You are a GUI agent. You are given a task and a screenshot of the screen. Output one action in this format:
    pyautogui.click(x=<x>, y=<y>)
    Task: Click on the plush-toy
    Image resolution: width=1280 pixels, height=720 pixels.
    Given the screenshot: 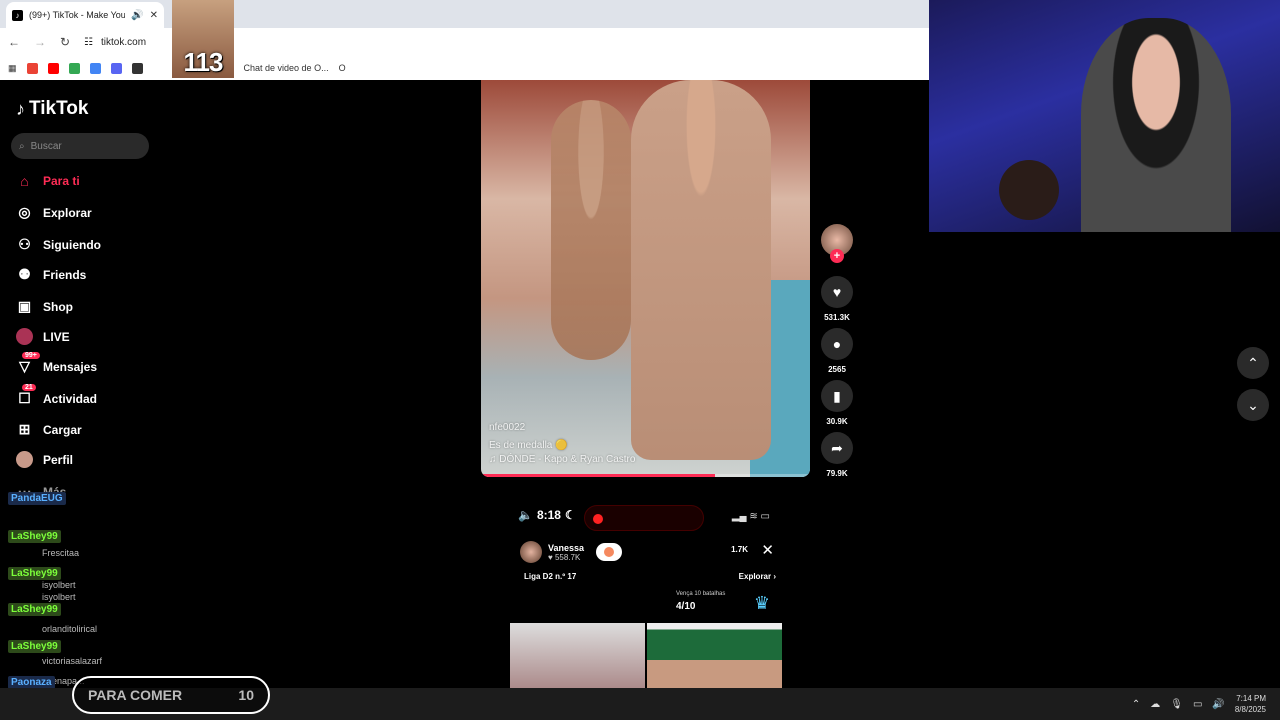 What is the action you would take?
    pyautogui.click(x=1029, y=190)
    